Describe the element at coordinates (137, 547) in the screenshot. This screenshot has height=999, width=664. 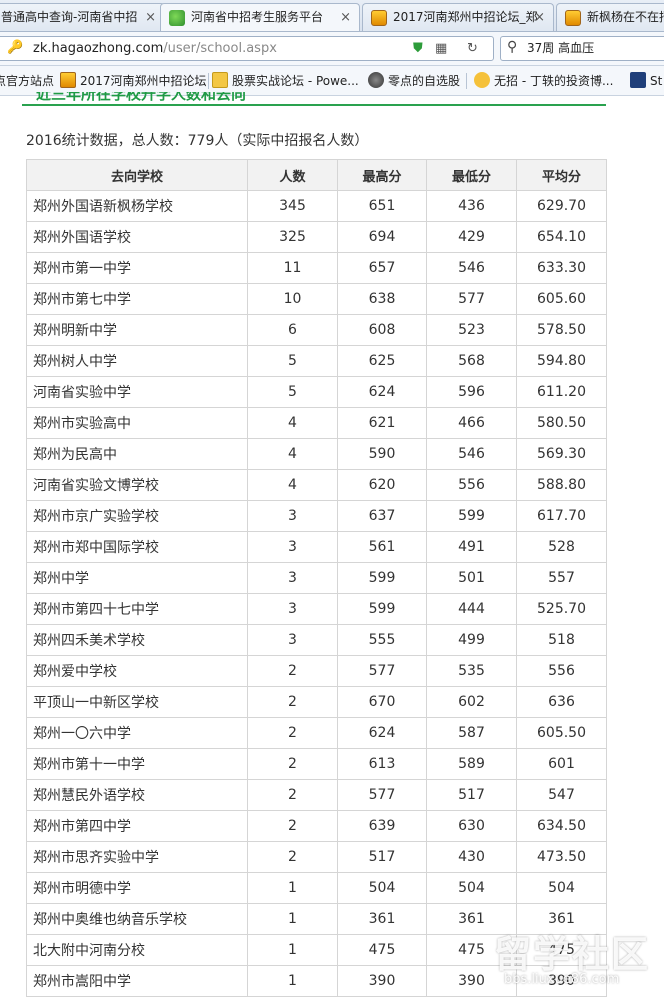
I see `cell-school: 郑州市郑中国际学校` at that location.